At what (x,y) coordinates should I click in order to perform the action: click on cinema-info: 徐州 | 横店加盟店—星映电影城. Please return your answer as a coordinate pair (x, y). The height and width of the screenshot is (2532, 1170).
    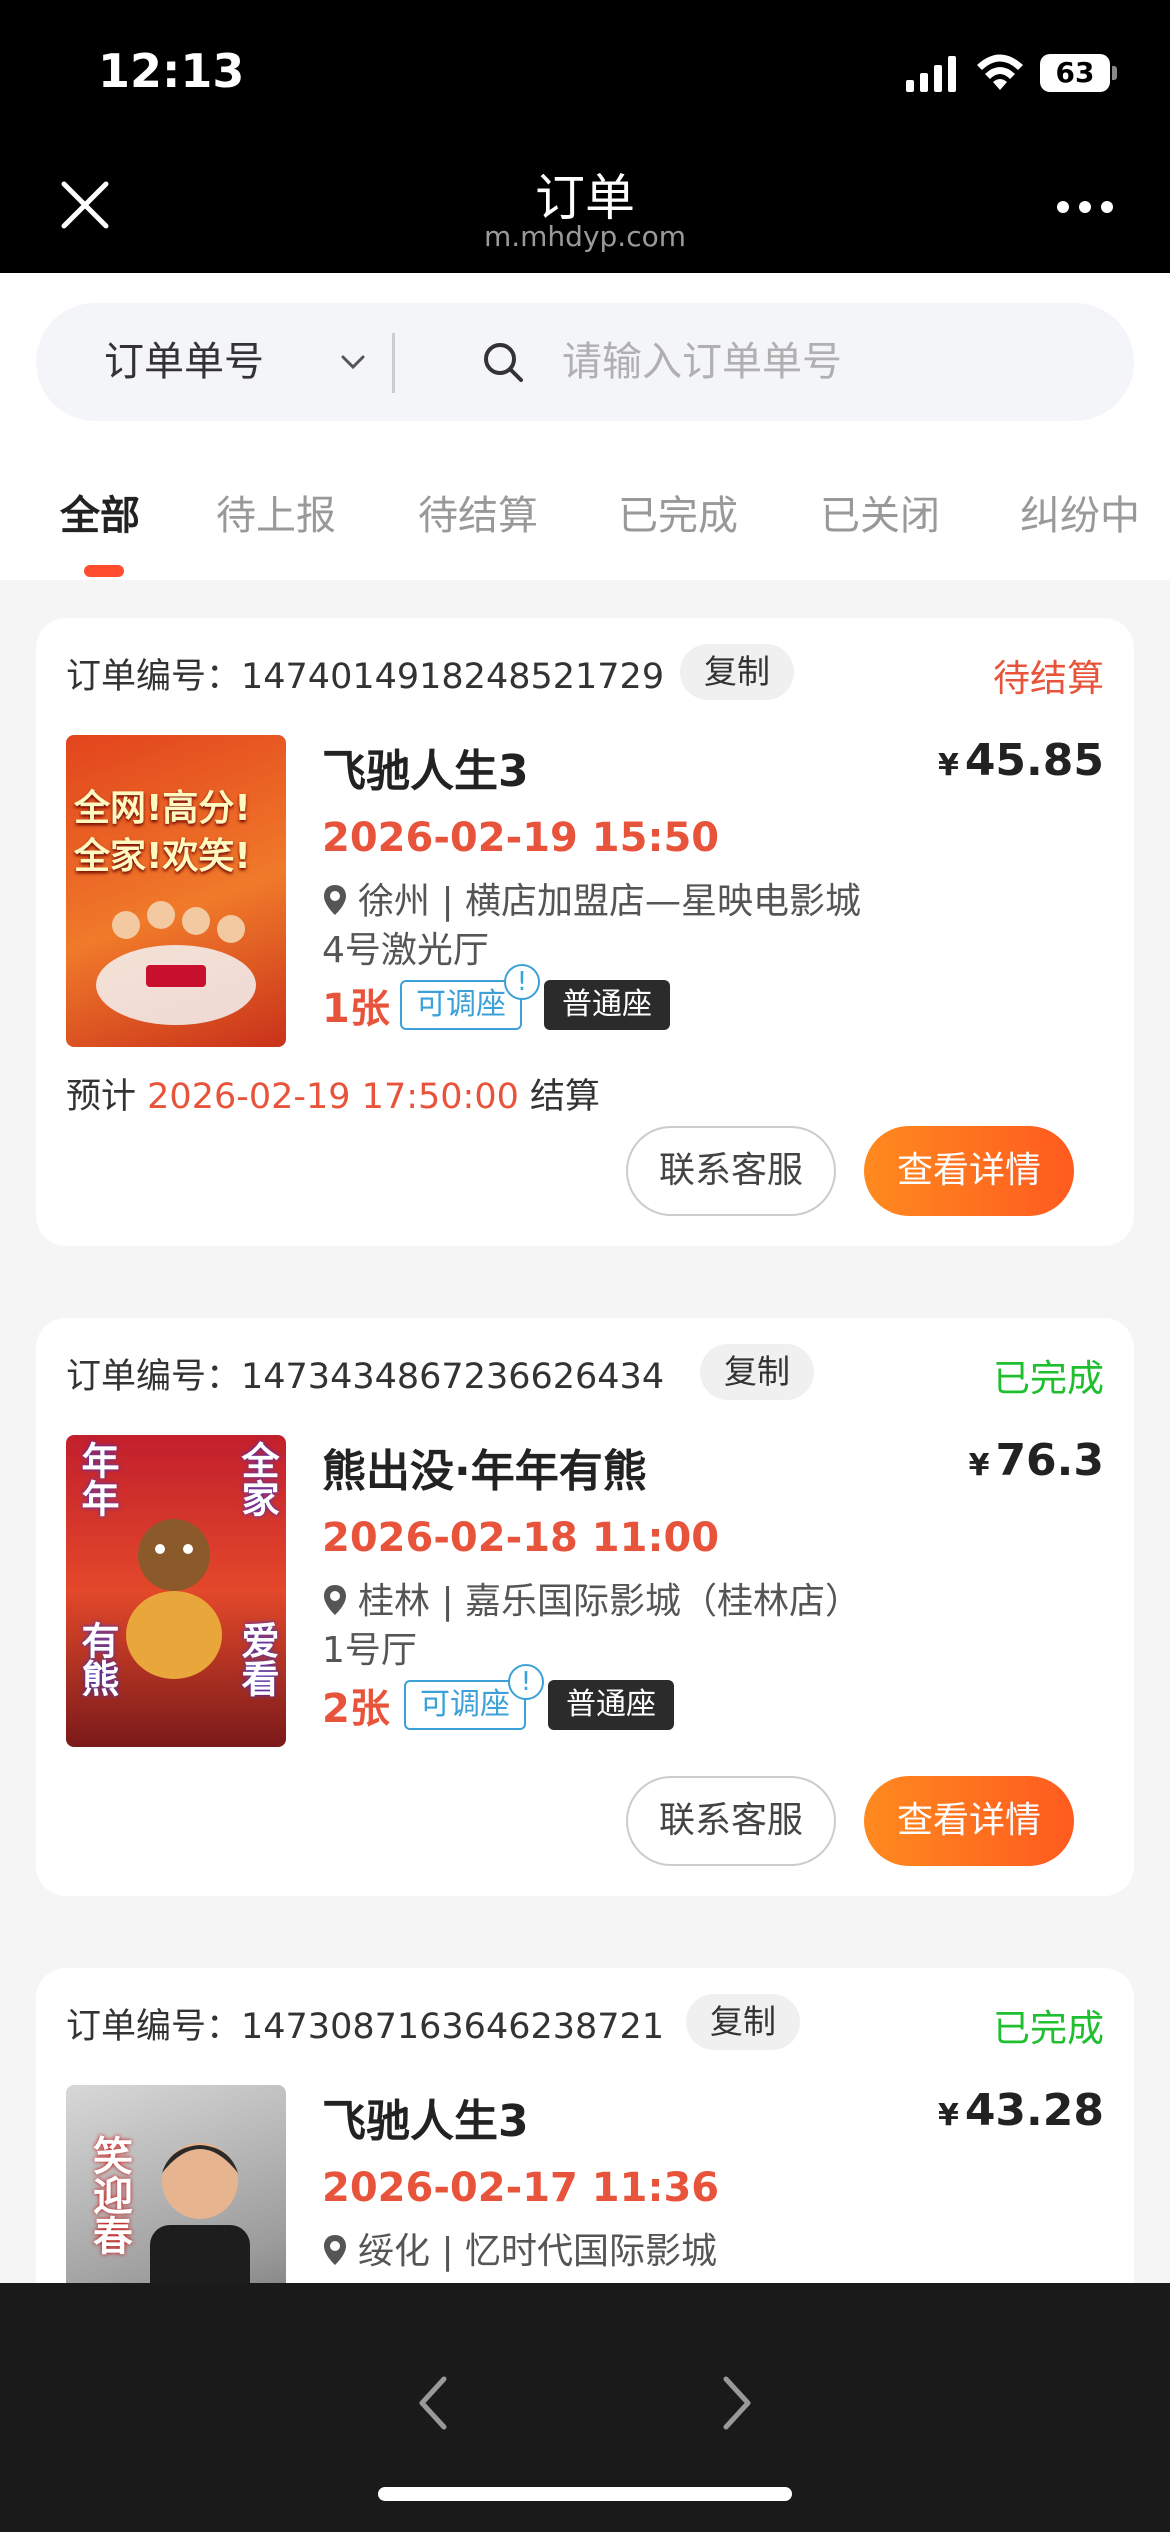
    Looking at the image, I should click on (591, 898).